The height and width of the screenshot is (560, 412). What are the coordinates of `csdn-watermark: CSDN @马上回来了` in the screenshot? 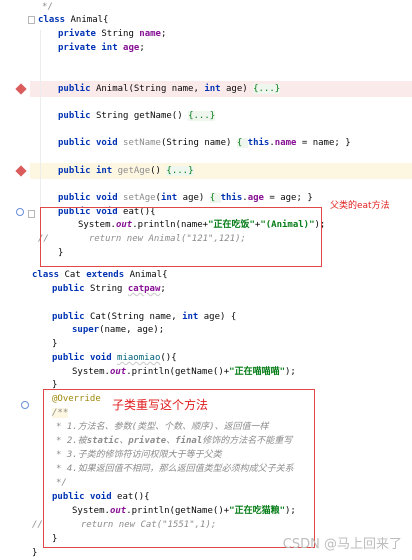 It's located at (342, 544).